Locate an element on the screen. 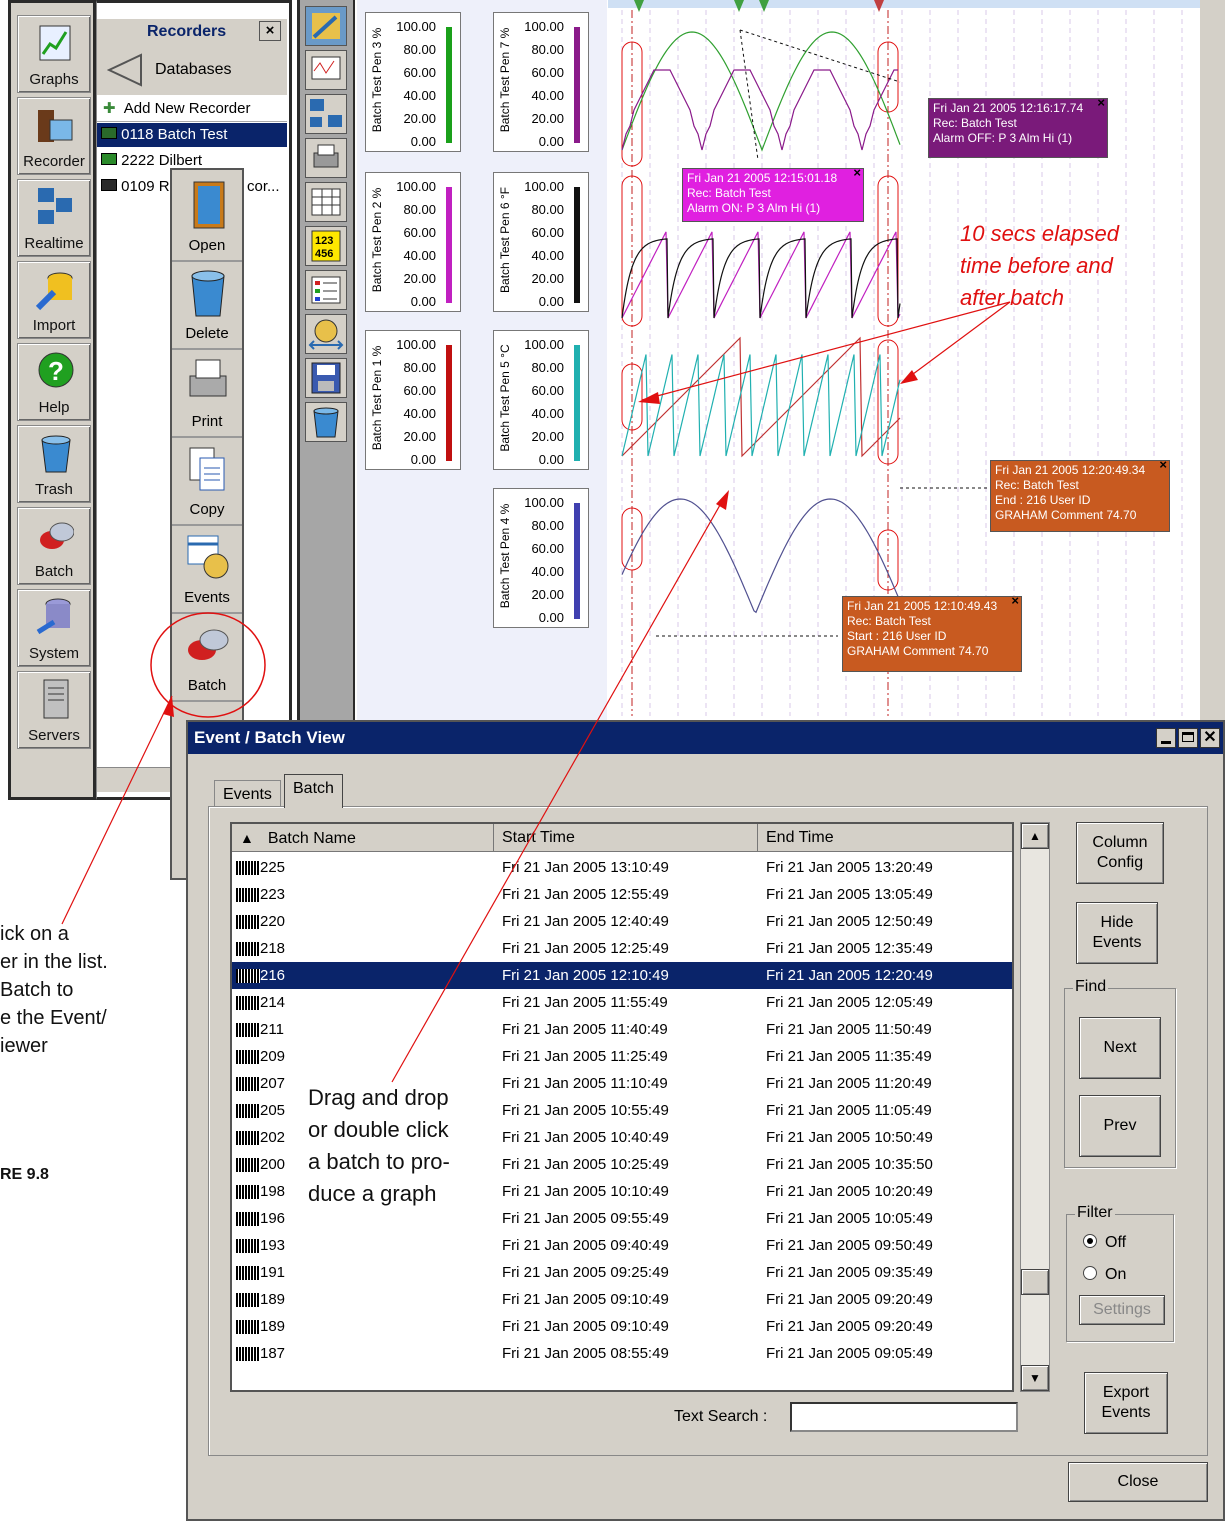 The width and height of the screenshot is (1225, 1521). pen-scale-tick: 60.00 is located at coordinates (419, 390).